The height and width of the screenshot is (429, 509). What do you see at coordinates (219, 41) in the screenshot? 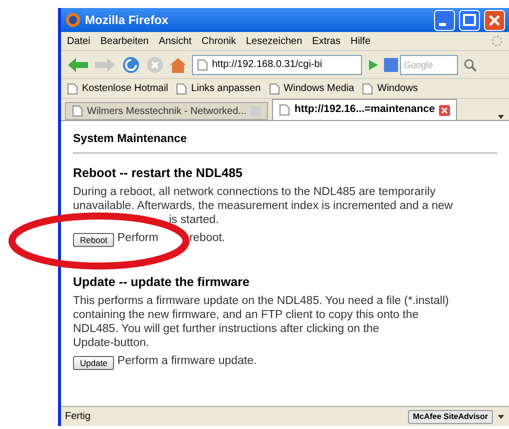
I see `menu-item: Chronik` at bounding box center [219, 41].